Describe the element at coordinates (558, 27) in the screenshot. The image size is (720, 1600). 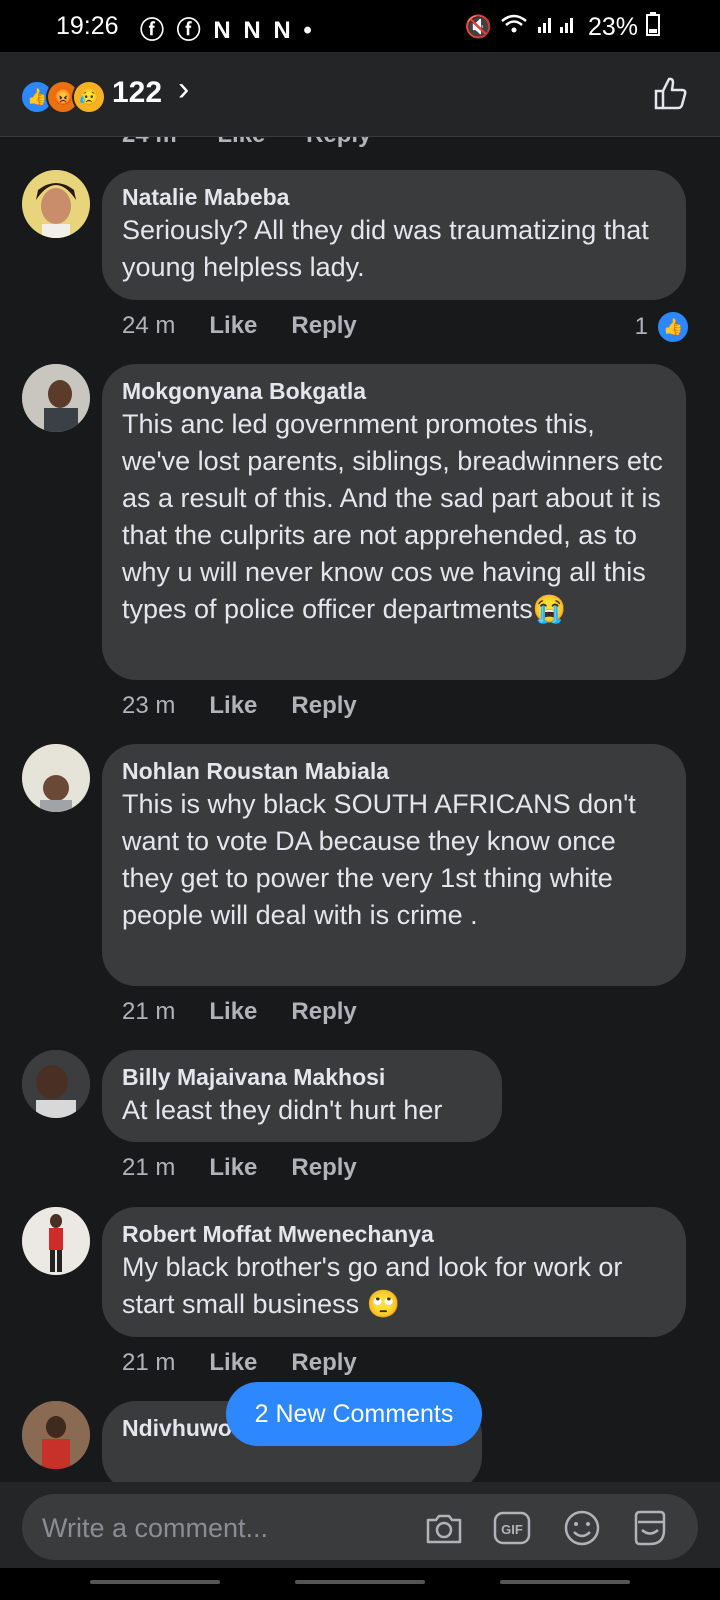
I see `signal-icon` at that location.